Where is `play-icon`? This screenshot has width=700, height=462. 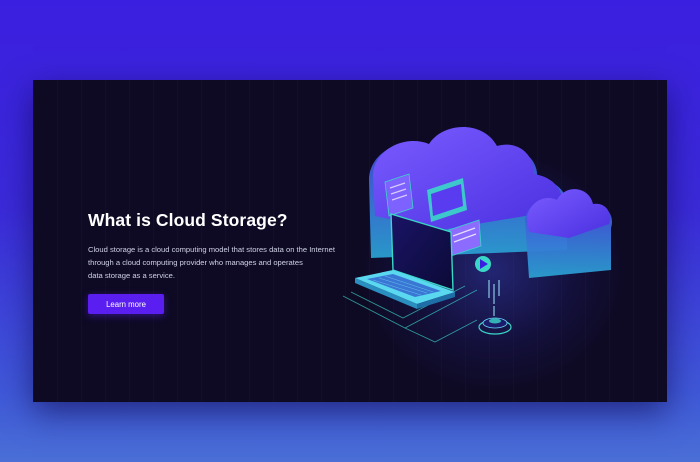 play-icon is located at coordinates (483, 264).